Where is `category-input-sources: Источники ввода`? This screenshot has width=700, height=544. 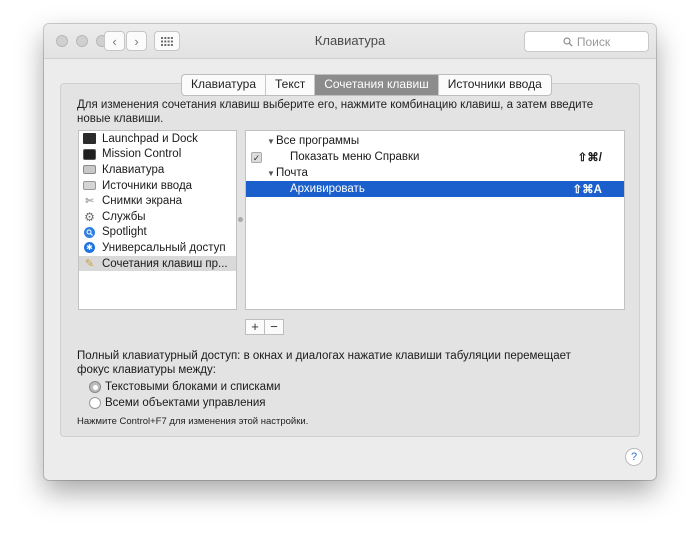
category-input-sources: Источники ввода is located at coordinates (157, 186).